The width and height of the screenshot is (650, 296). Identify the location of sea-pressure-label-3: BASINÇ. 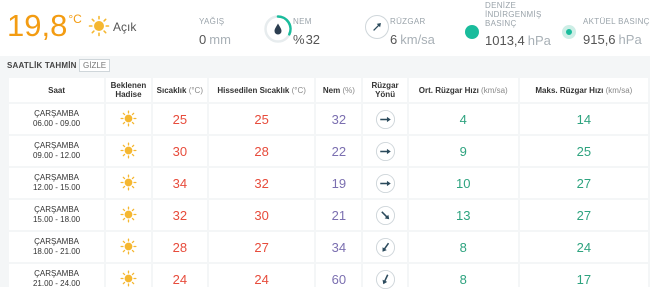
(501, 23).